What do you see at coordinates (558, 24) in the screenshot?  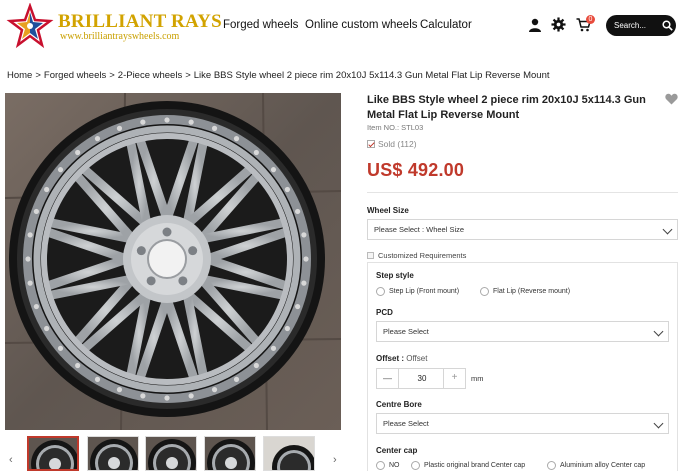 I see `gear-icon` at bounding box center [558, 24].